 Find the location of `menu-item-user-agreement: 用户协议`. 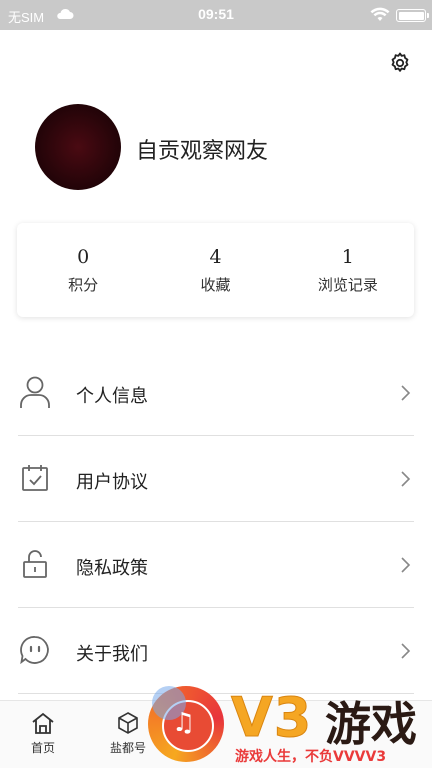

menu-item-user-agreement: 用户协议 is located at coordinates (216, 479).